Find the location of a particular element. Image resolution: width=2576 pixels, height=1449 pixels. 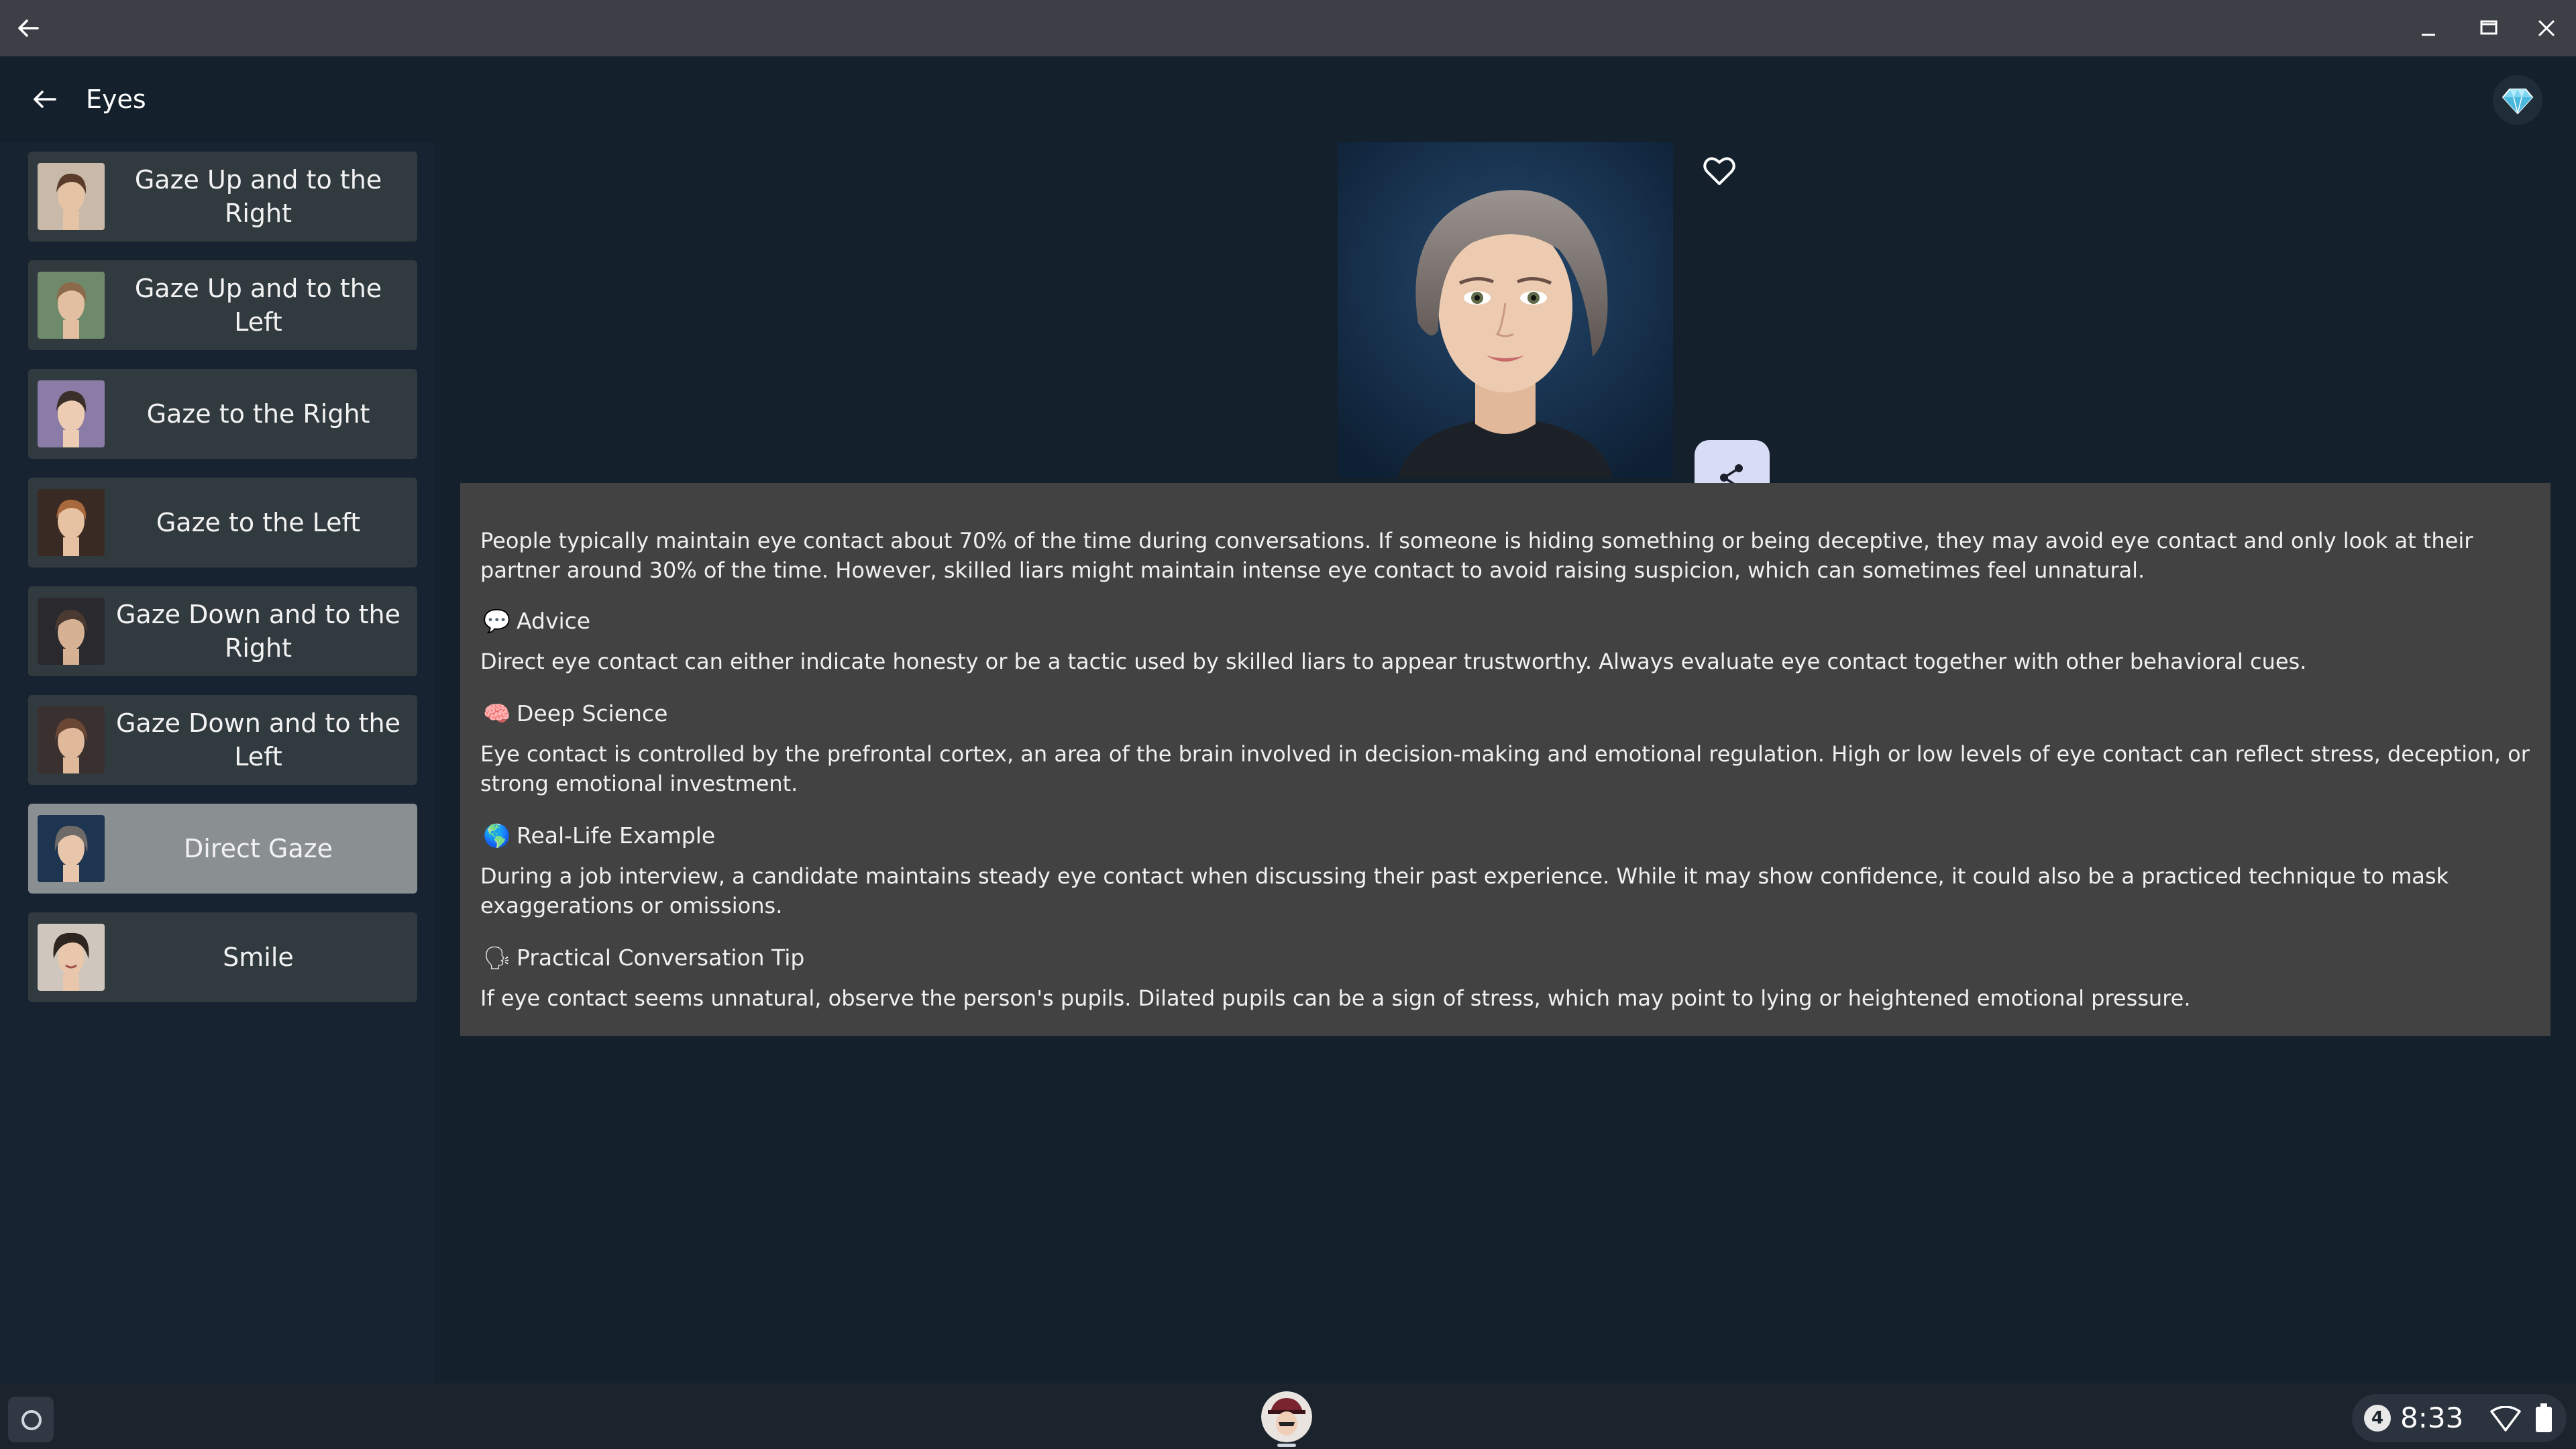

app-bar: Eyes is located at coordinates (1288, 99).